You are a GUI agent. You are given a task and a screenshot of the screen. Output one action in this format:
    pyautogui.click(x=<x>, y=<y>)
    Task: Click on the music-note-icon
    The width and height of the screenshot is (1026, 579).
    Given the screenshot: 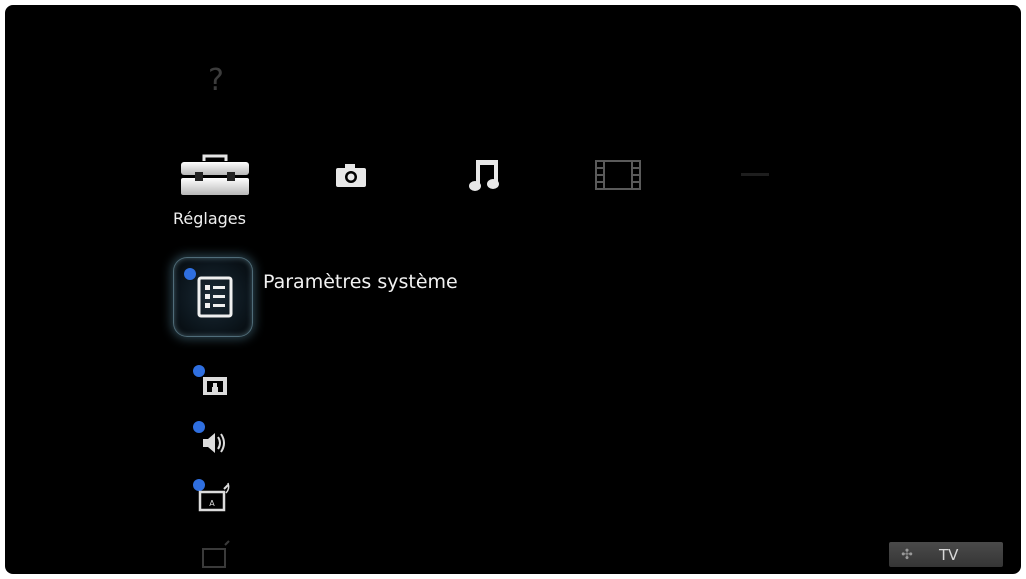 What is the action you would take?
    pyautogui.click(x=484, y=175)
    